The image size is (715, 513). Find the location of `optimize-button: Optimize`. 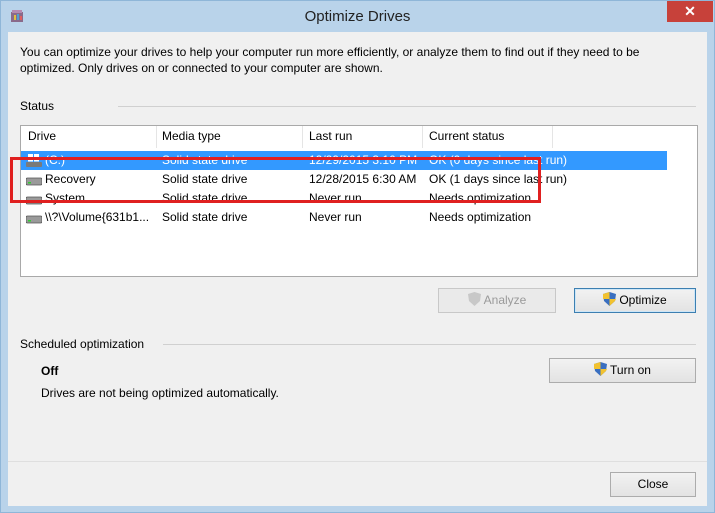

optimize-button: Optimize is located at coordinates (635, 300).